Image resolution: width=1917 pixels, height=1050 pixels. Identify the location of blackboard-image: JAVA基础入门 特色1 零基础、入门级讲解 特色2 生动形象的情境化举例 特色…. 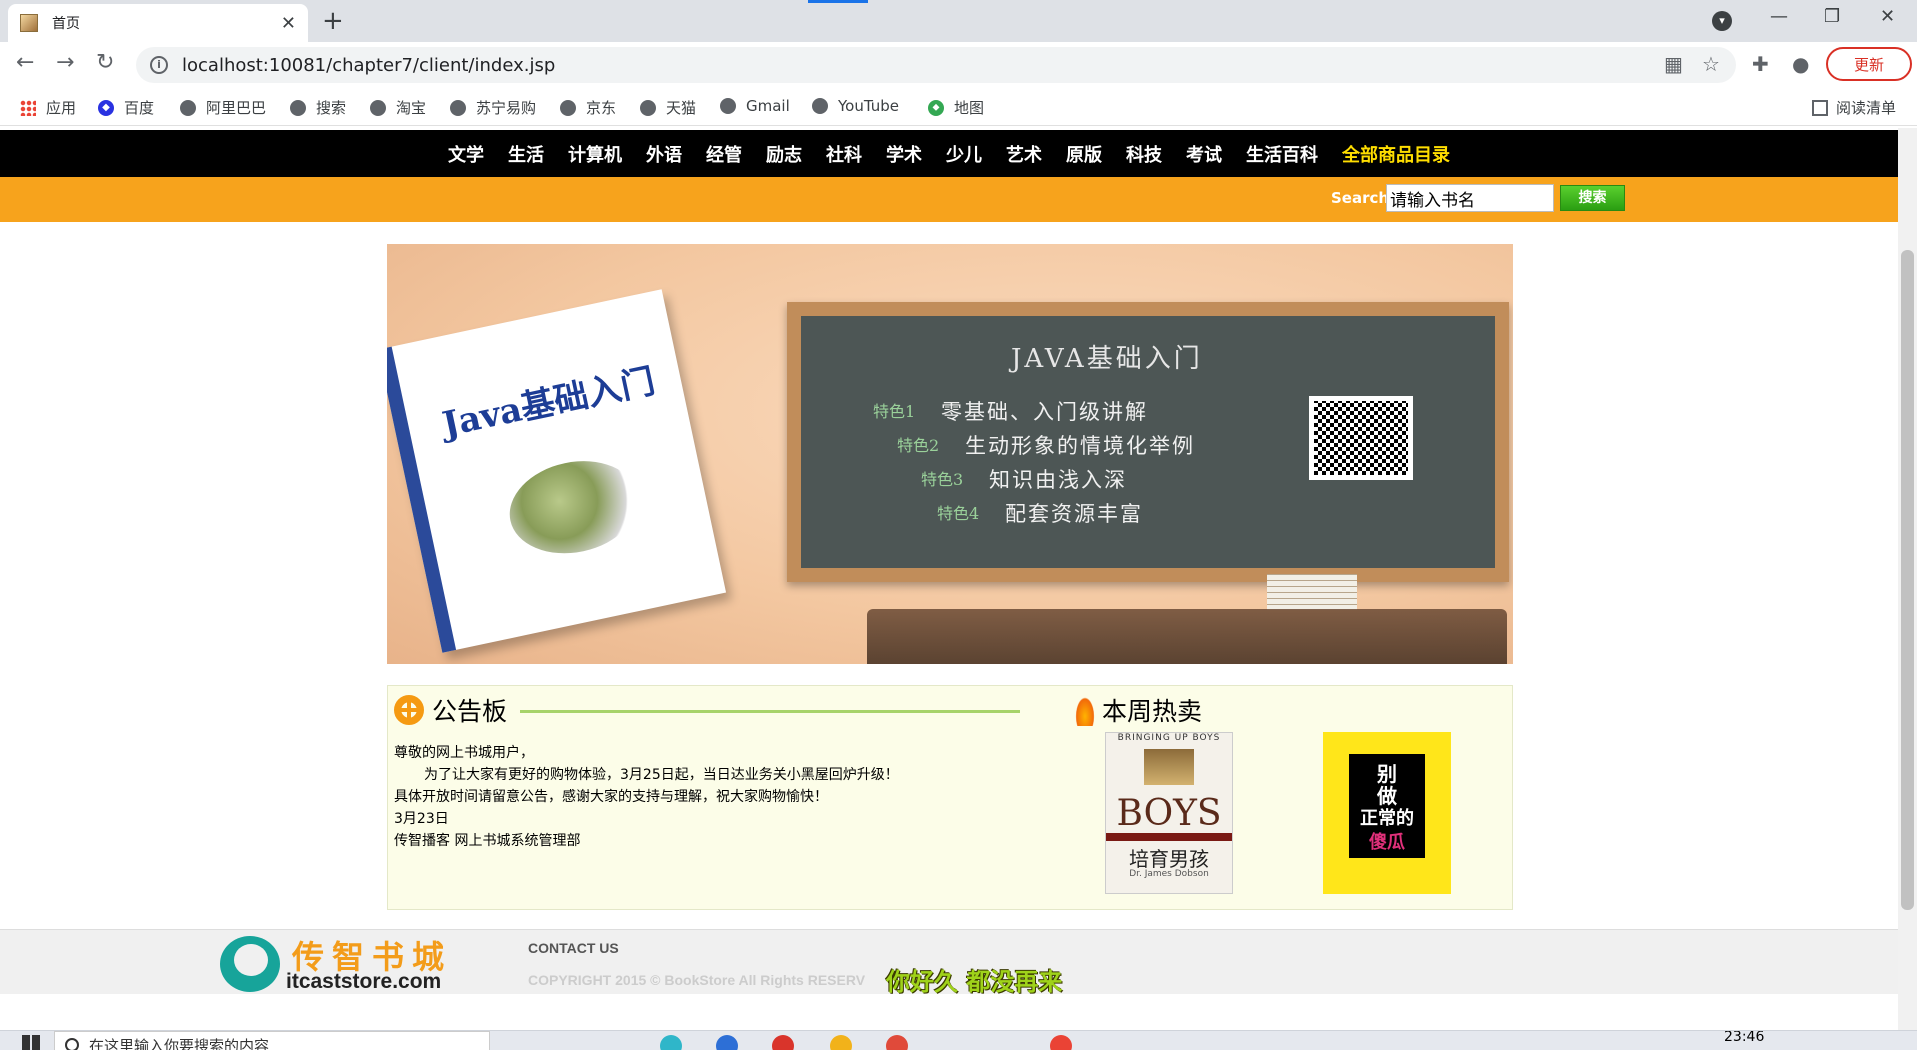
(1148, 442).